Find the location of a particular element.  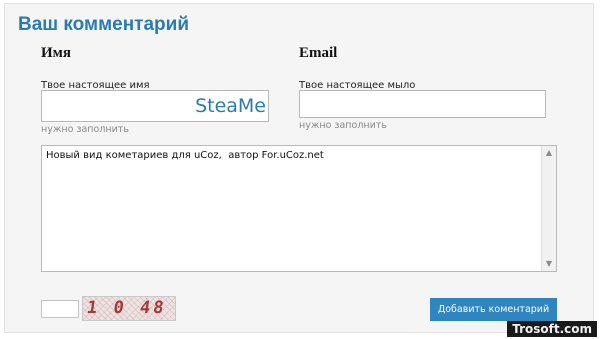

watermark: Trosoft.com is located at coordinates (552, 329).